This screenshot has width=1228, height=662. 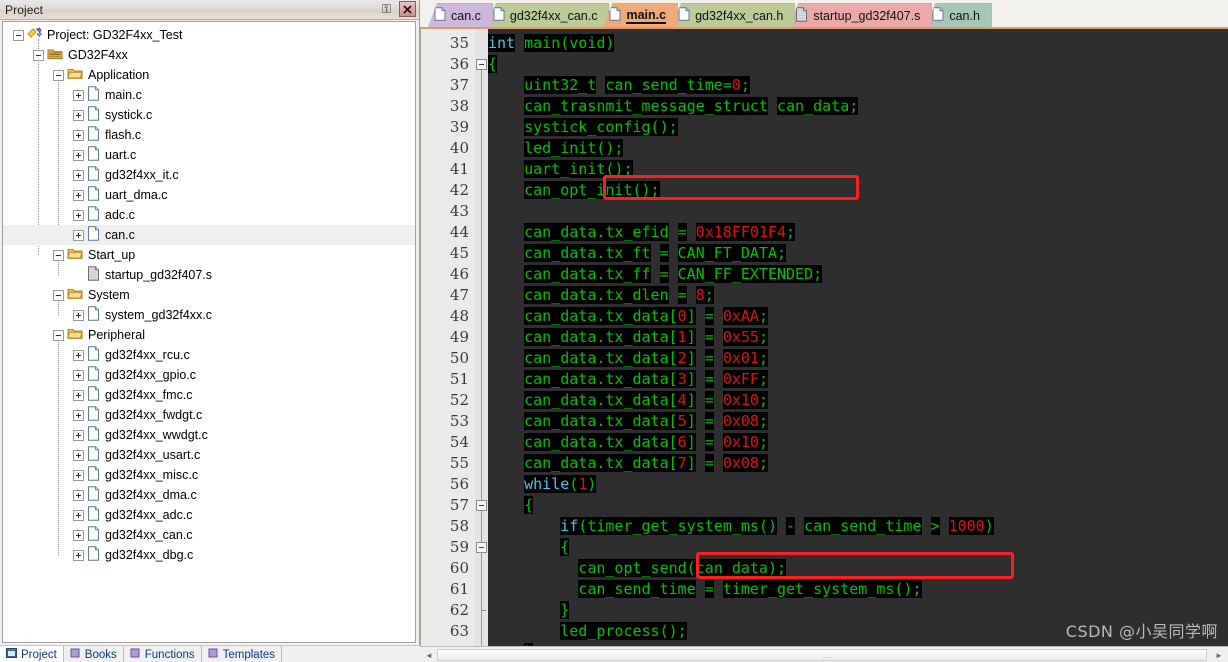 I want to click on code-line: can_data.tx_data[7] = 0x08;, so click(x=628, y=463).